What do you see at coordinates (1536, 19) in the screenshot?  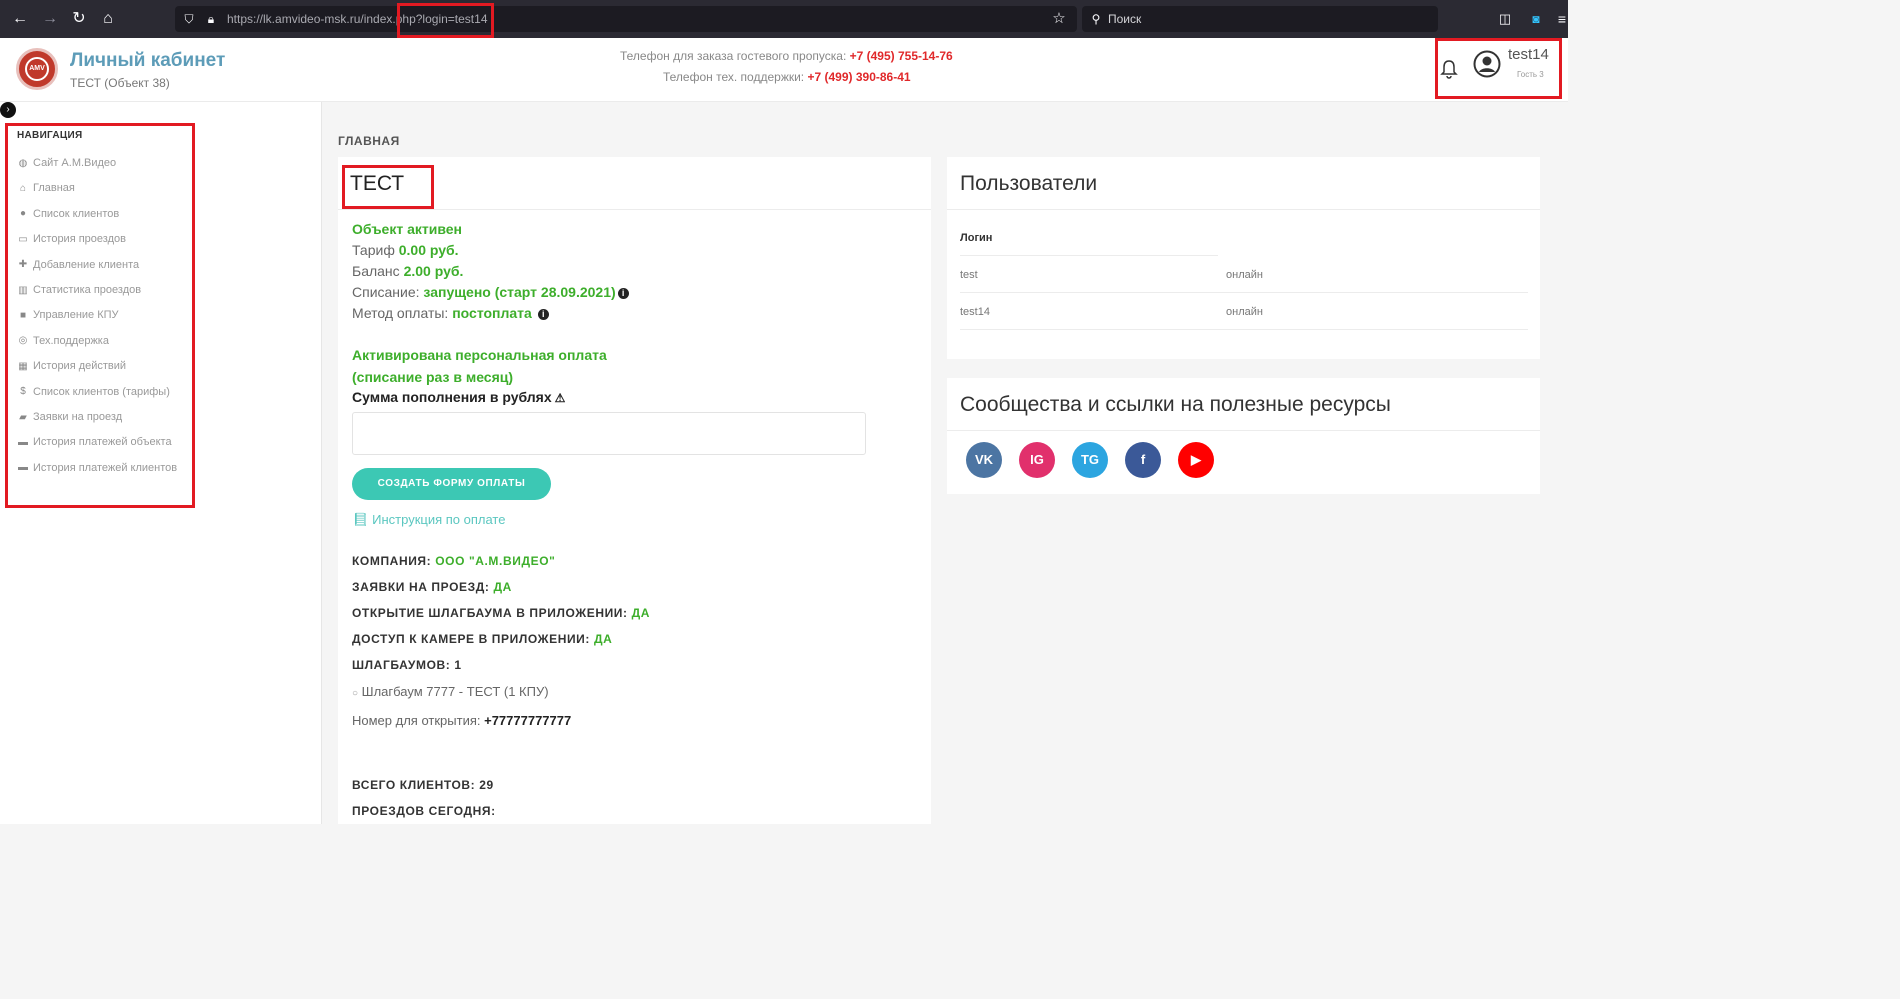 I see `extension-icon: ◙` at bounding box center [1536, 19].